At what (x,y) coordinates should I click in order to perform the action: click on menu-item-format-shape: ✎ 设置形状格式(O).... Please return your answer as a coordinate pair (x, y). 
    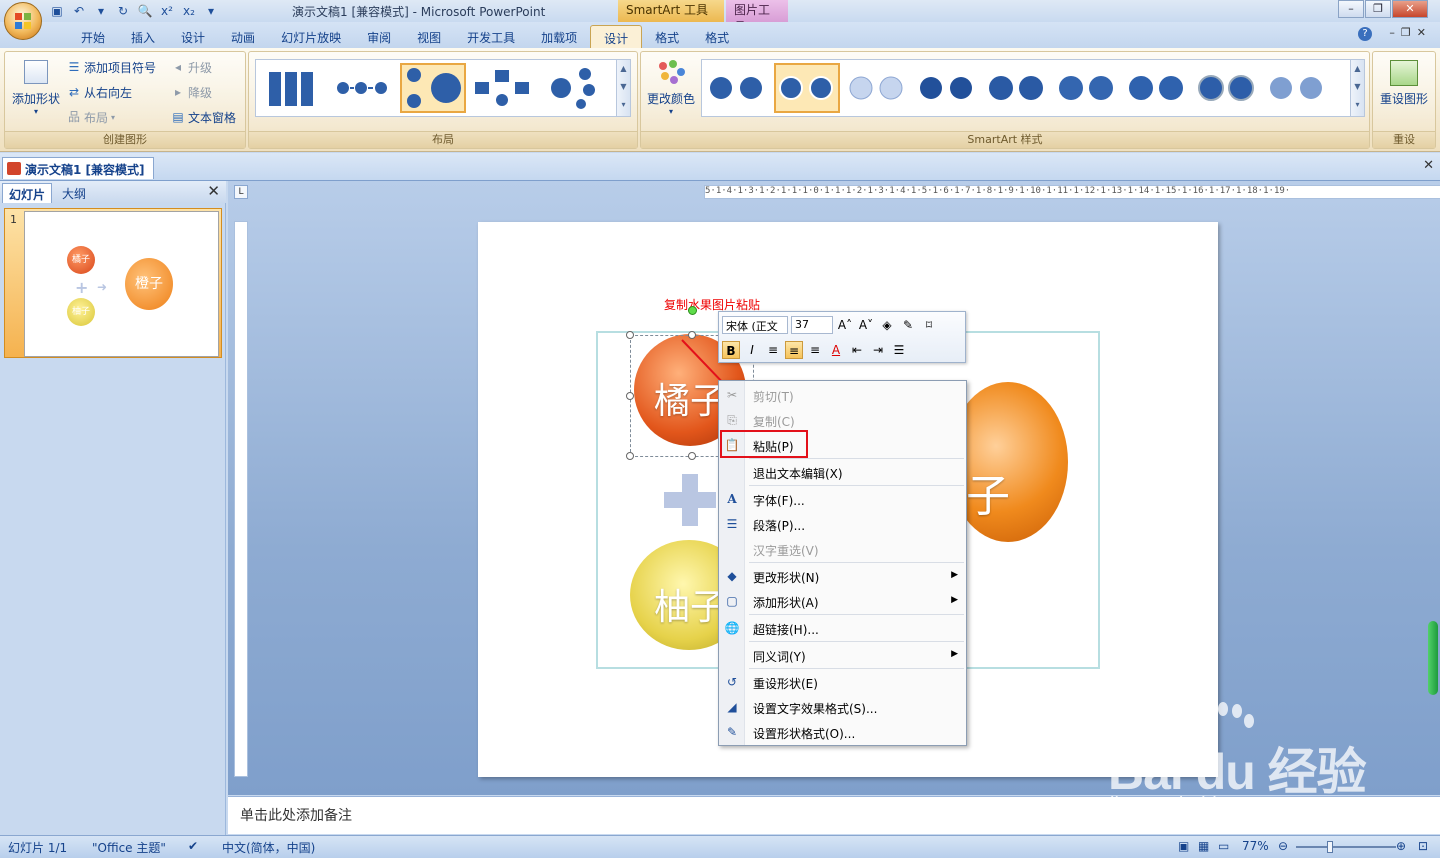
    Looking at the image, I should click on (842, 732).